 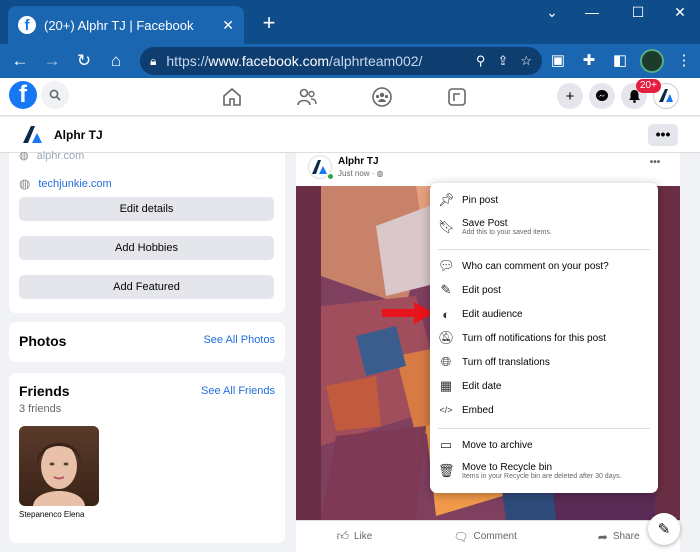 What do you see at coordinates (478, 410) in the screenshot?
I see `embed-label: Embed` at bounding box center [478, 410].